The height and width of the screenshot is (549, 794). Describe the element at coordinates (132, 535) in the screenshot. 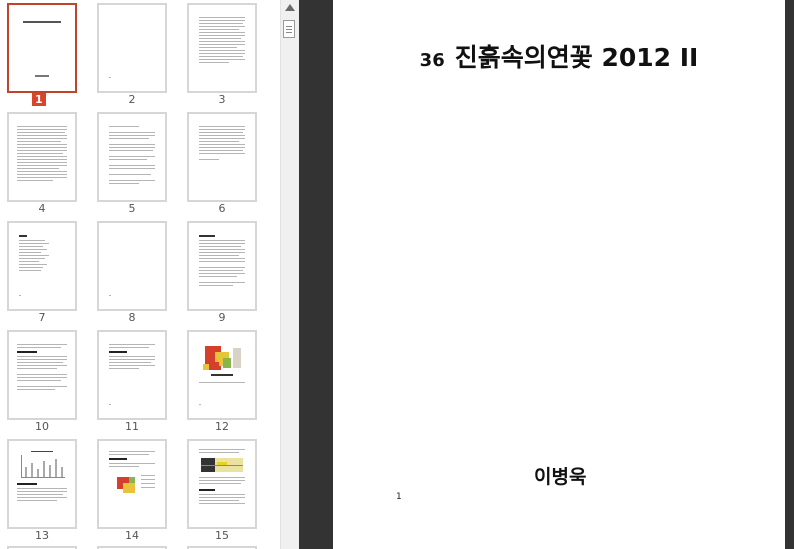

I see `thumbnail-label: 14` at that location.